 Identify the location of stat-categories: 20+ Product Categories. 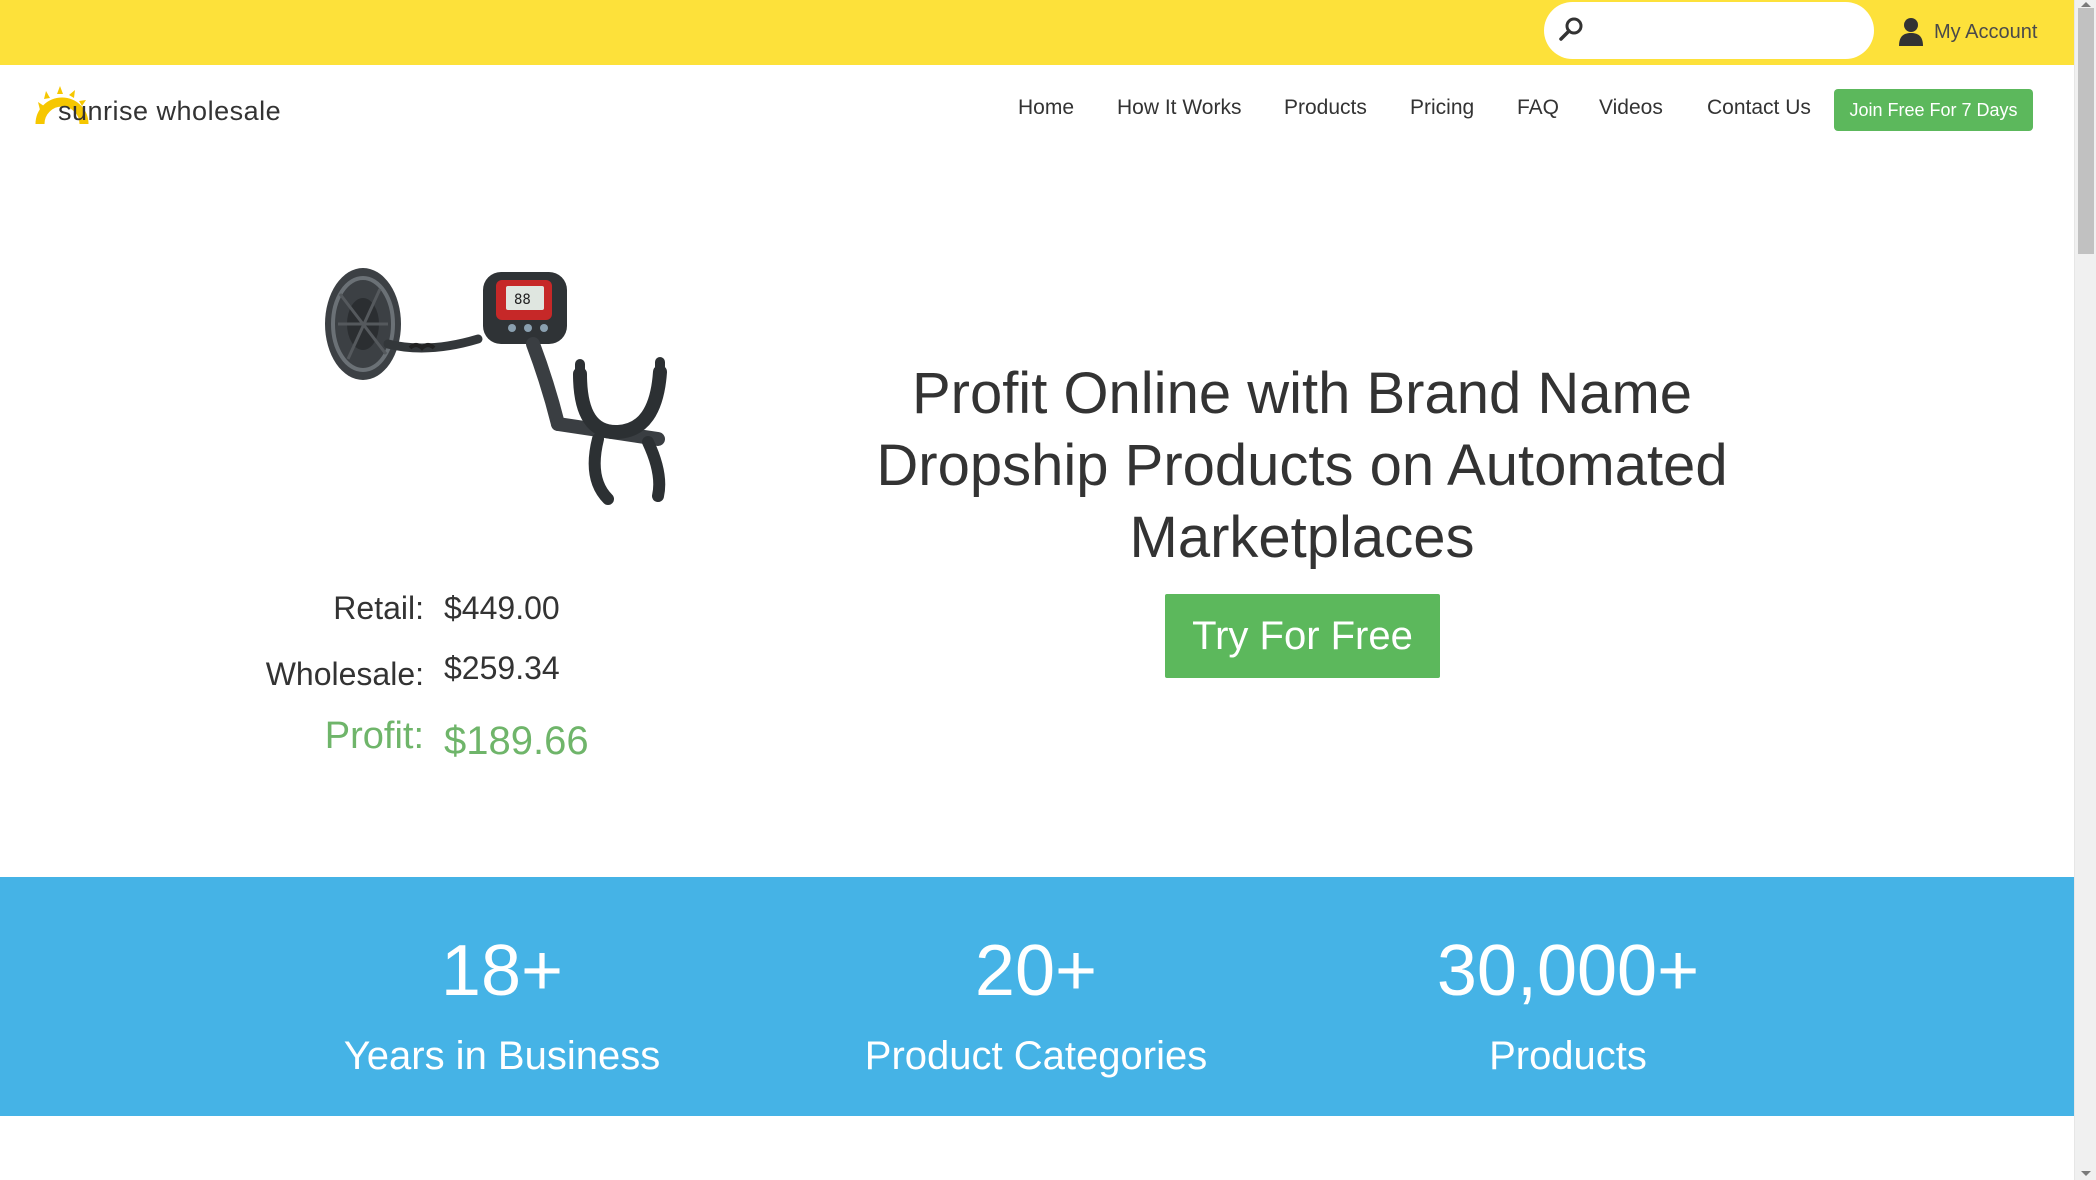
(1036, 1007).